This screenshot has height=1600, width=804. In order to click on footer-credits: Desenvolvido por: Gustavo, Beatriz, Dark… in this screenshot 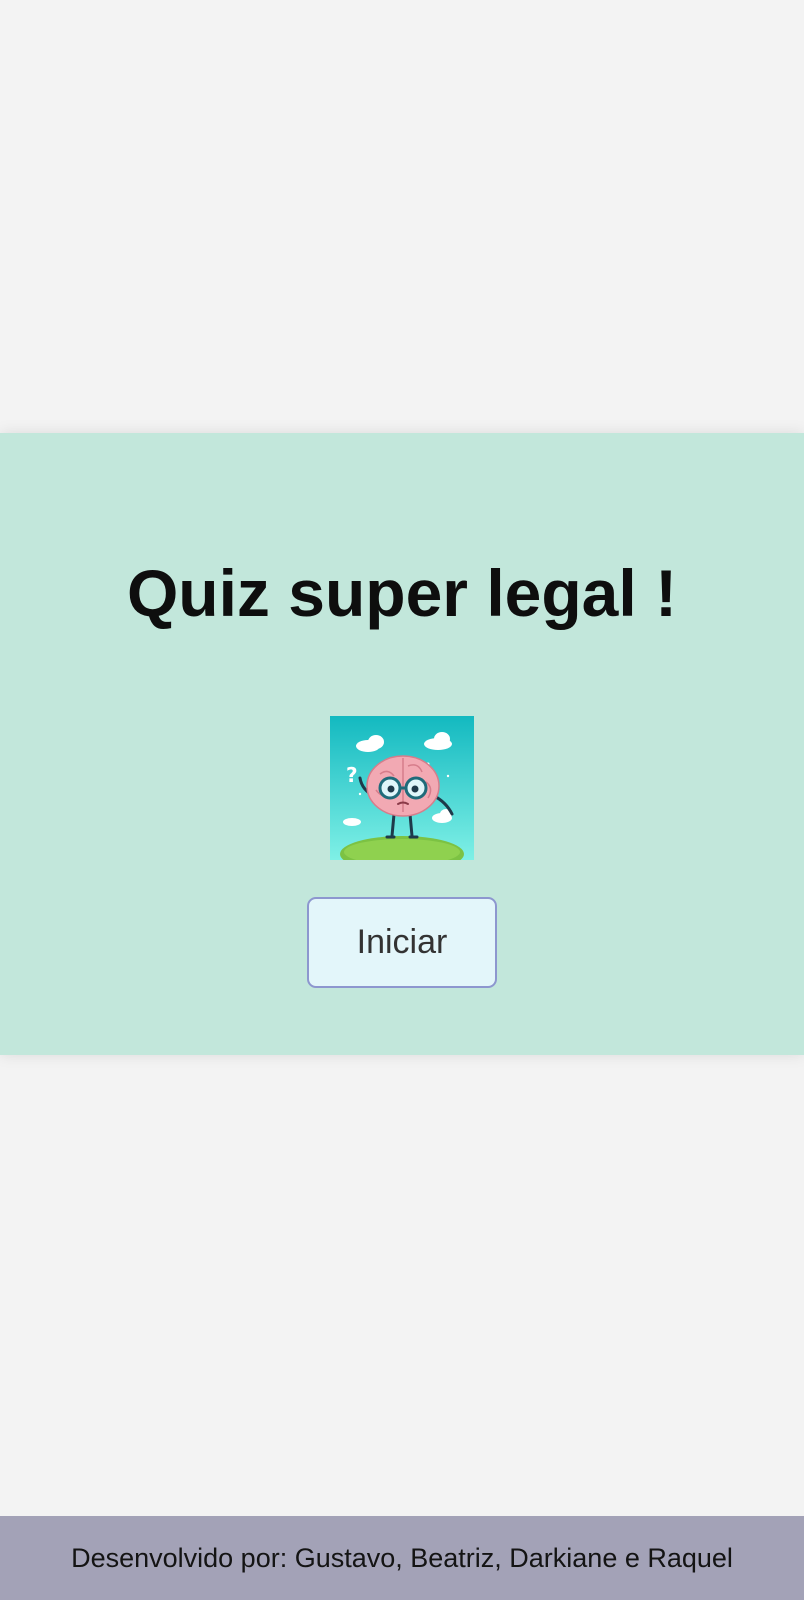, I will do `click(402, 1557)`.